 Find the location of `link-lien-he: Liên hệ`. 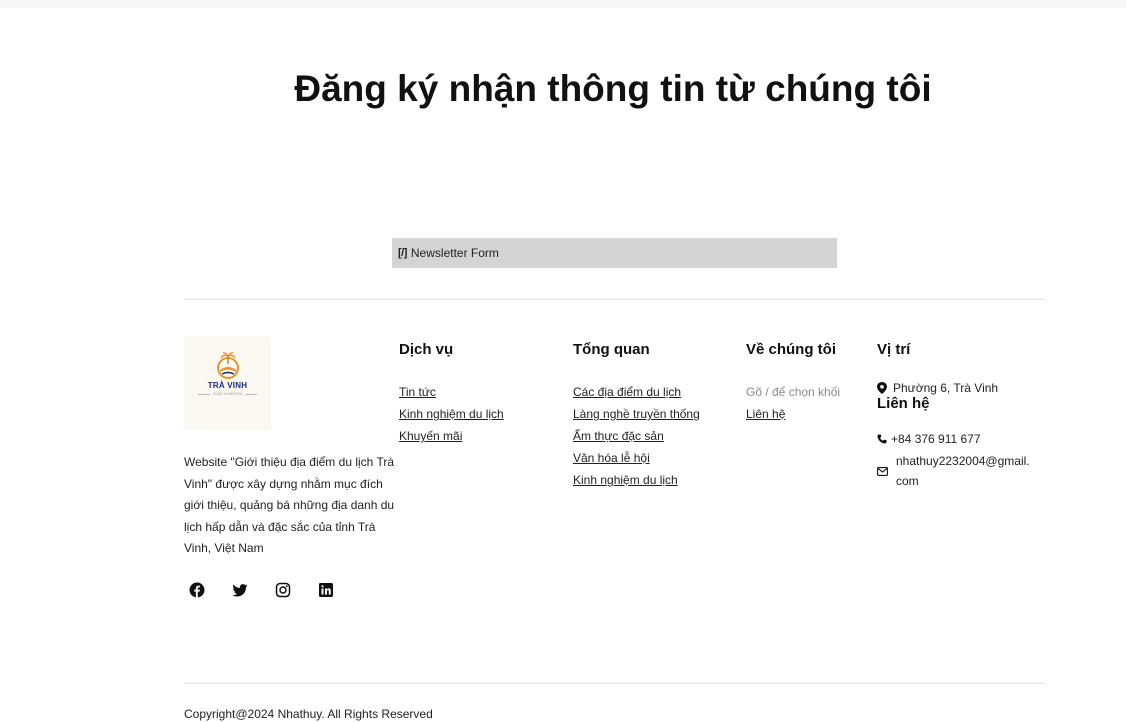

link-lien-he: Liên hệ is located at coordinates (765, 414).